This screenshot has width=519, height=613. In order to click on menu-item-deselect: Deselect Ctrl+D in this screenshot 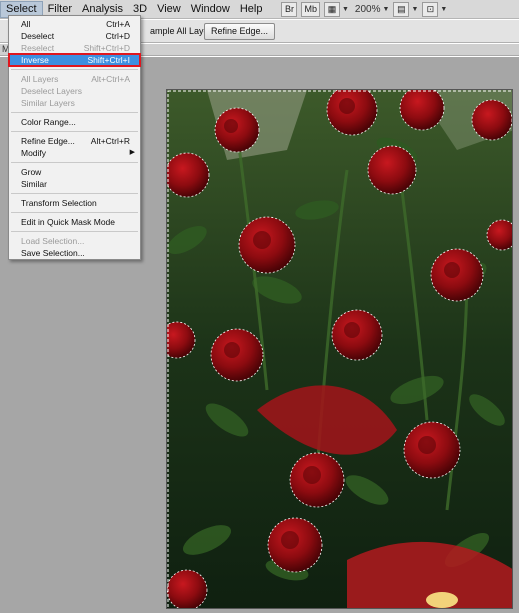, I will do `click(74, 36)`.